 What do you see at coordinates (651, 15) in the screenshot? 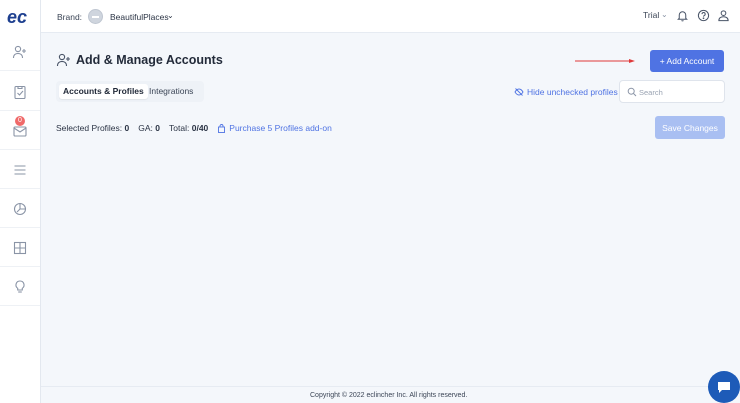
I see `plan-selector: Trial` at bounding box center [651, 15].